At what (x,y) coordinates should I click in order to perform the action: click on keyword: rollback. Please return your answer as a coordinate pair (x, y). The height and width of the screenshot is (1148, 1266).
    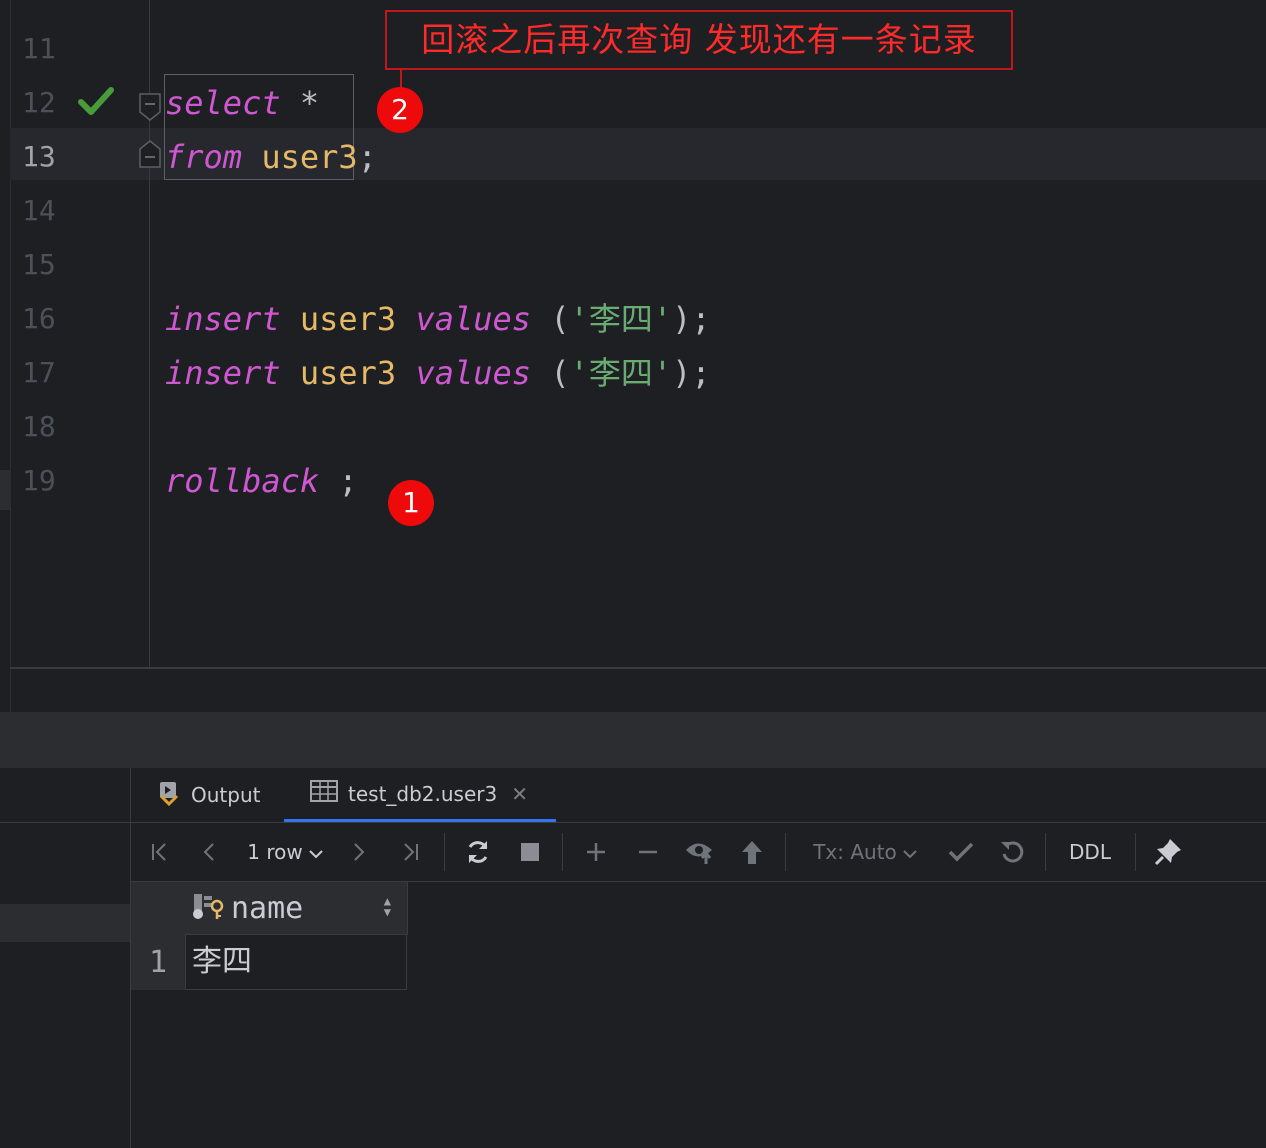
    Looking at the image, I should click on (242, 481).